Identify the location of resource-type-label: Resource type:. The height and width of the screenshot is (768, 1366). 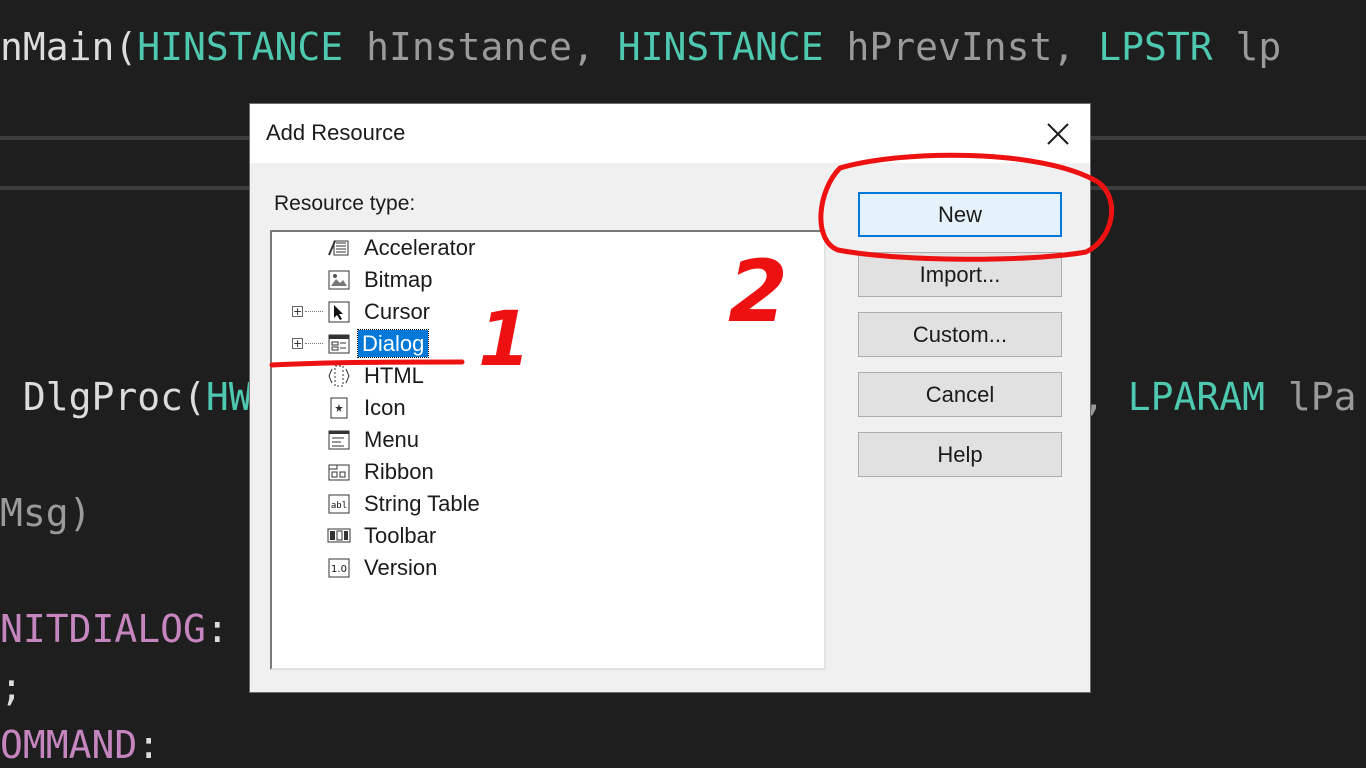
(345, 203).